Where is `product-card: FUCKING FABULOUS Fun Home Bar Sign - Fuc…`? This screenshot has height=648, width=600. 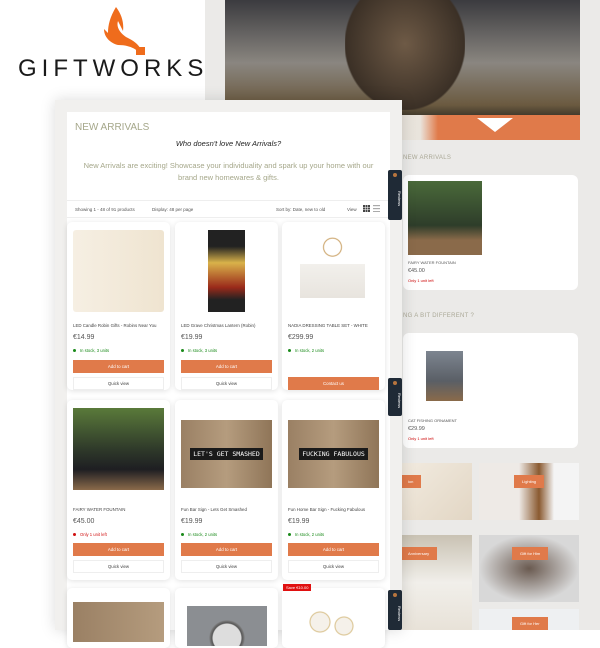
product-card: FUCKING FABULOUS Fun Home Bar Sign - Fuc… is located at coordinates (333, 490).